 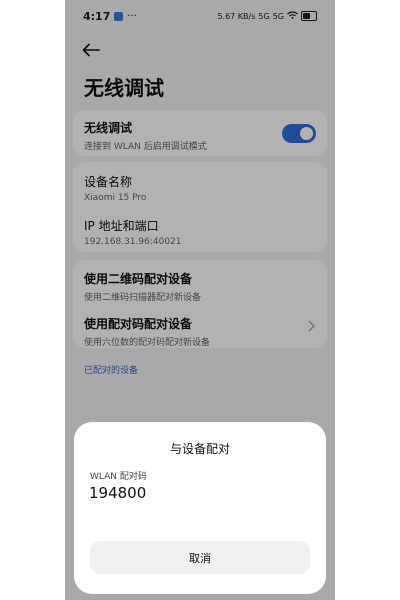 What do you see at coordinates (118, 477) in the screenshot?
I see `pairing-code-label: WLAN 配对码` at bounding box center [118, 477].